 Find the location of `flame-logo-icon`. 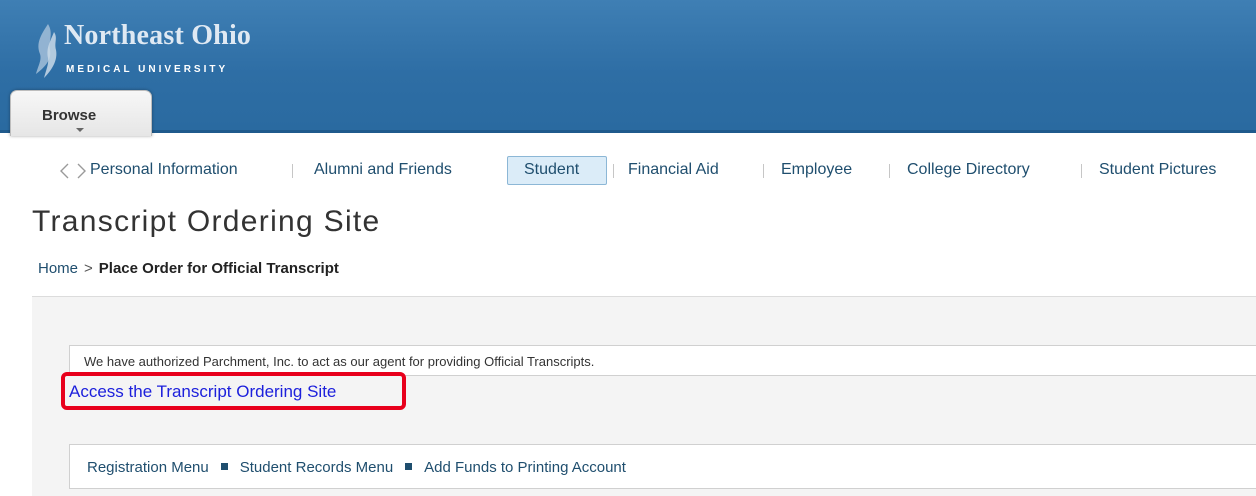

flame-logo-icon is located at coordinates (46, 51).